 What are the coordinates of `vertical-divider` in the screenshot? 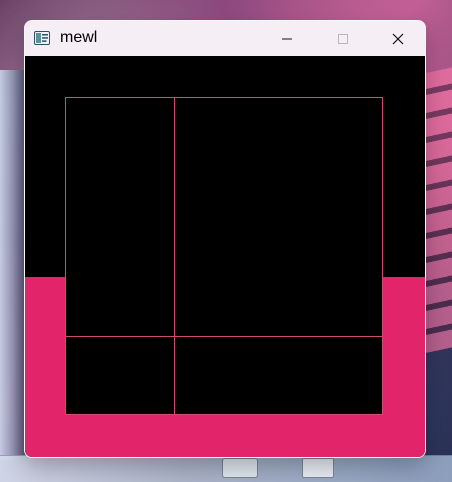 It's located at (174, 256).